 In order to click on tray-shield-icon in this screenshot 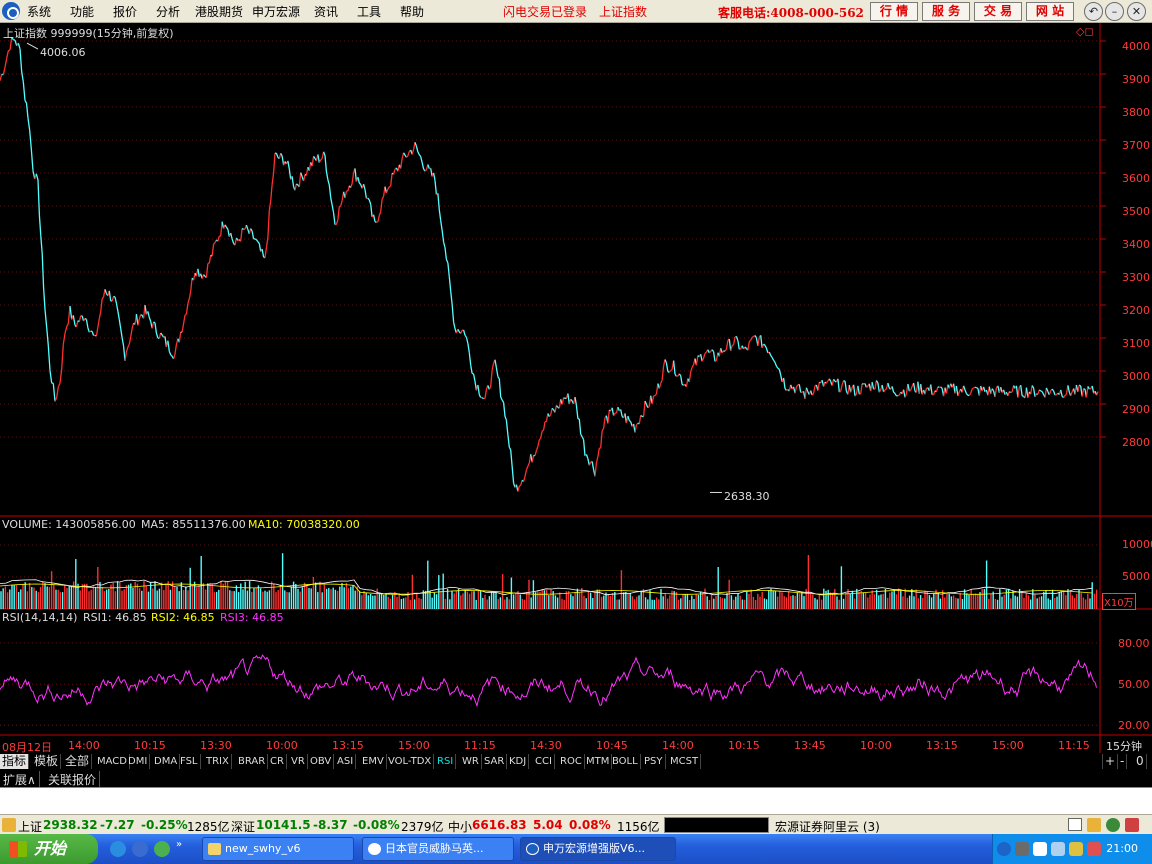, I will do `click(1058, 849)`.